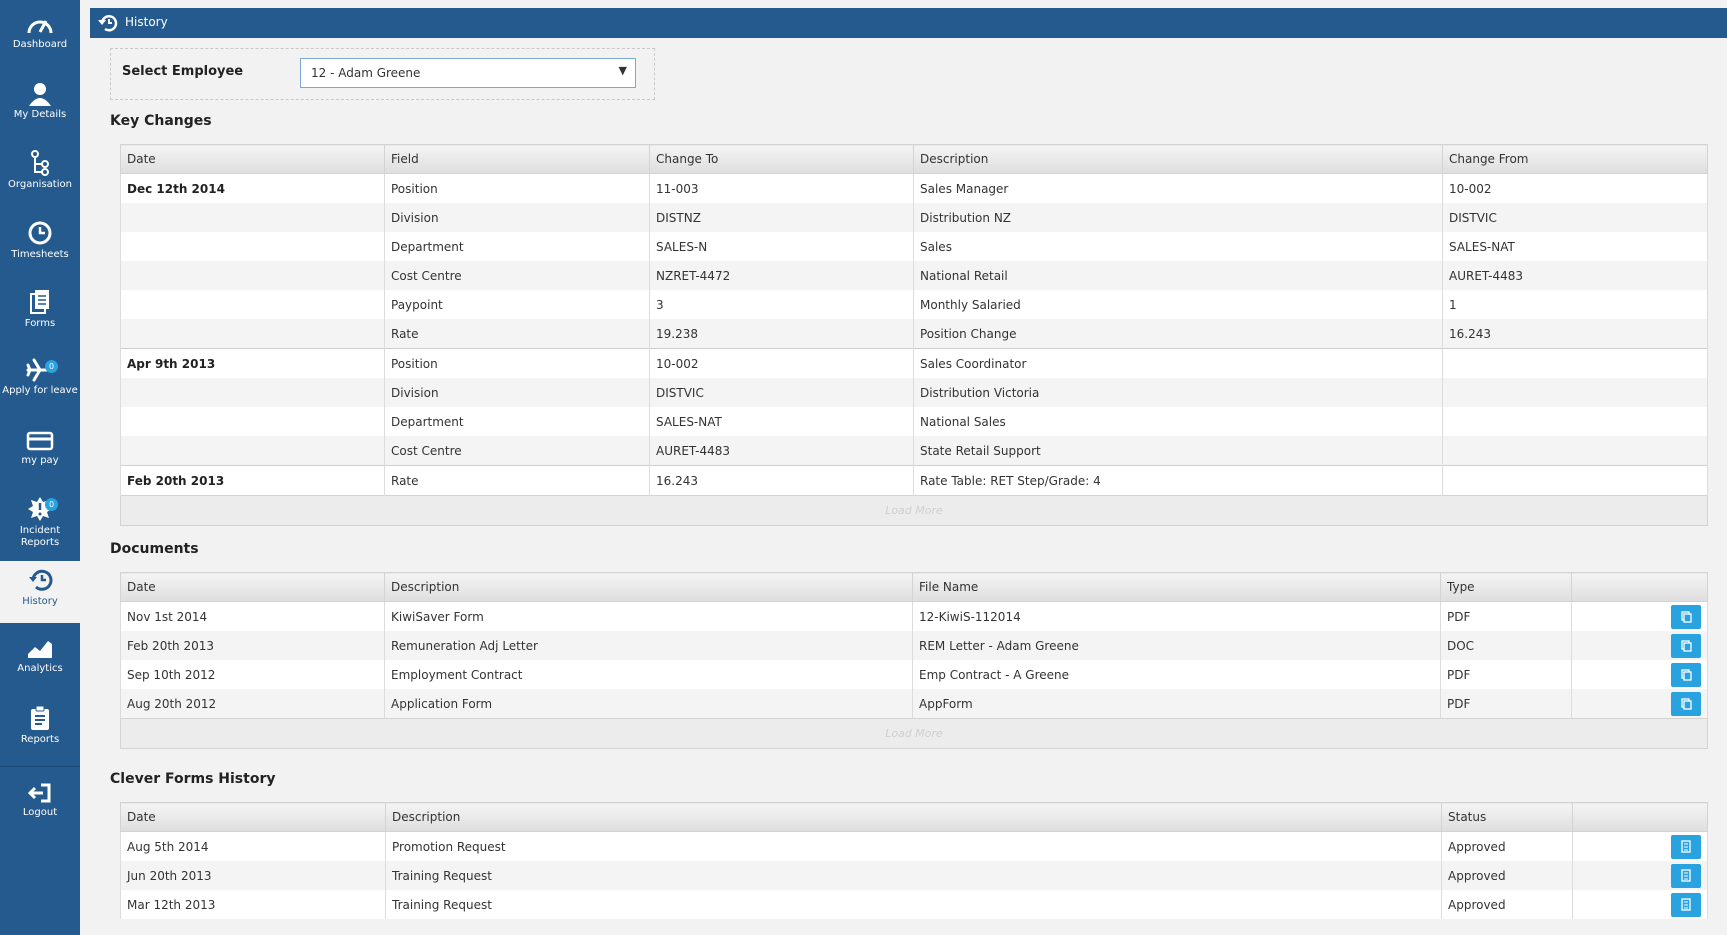 The image size is (1727, 935). I want to click on table-row: Department SALES-N Sales SALES-NAT, so click(914, 246).